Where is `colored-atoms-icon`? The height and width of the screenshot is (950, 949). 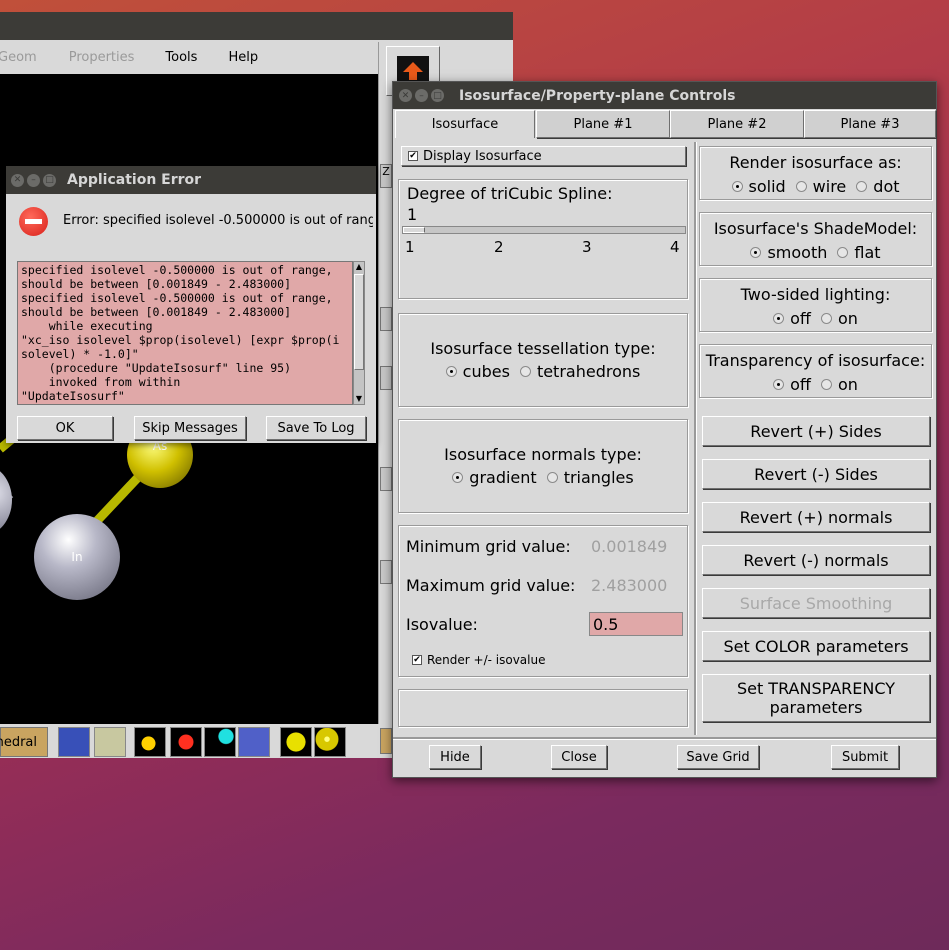 colored-atoms-icon is located at coordinates (220, 742).